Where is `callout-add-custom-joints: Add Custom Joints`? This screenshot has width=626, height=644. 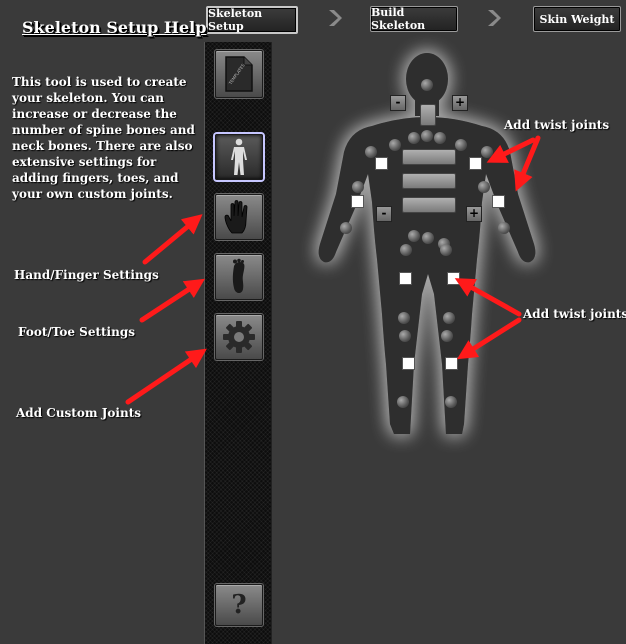
callout-add-custom-joints: Add Custom Joints is located at coordinates (78, 413).